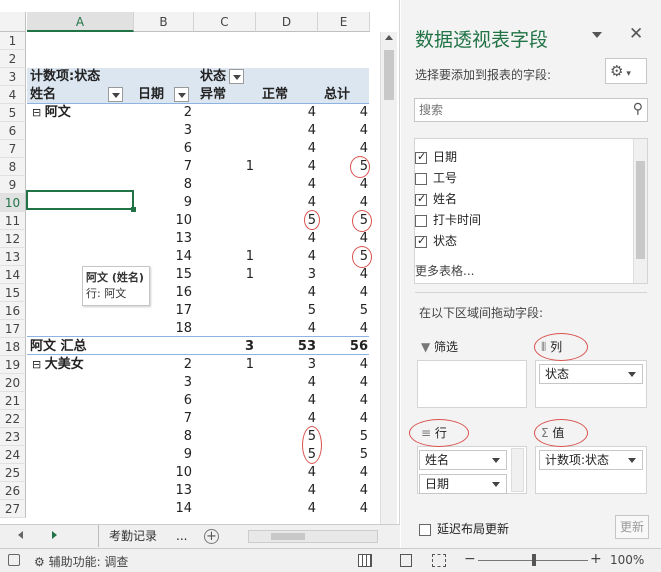  Describe the element at coordinates (163, 239) in the screenshot. I see `pivot-cell-date: 13` at that location.